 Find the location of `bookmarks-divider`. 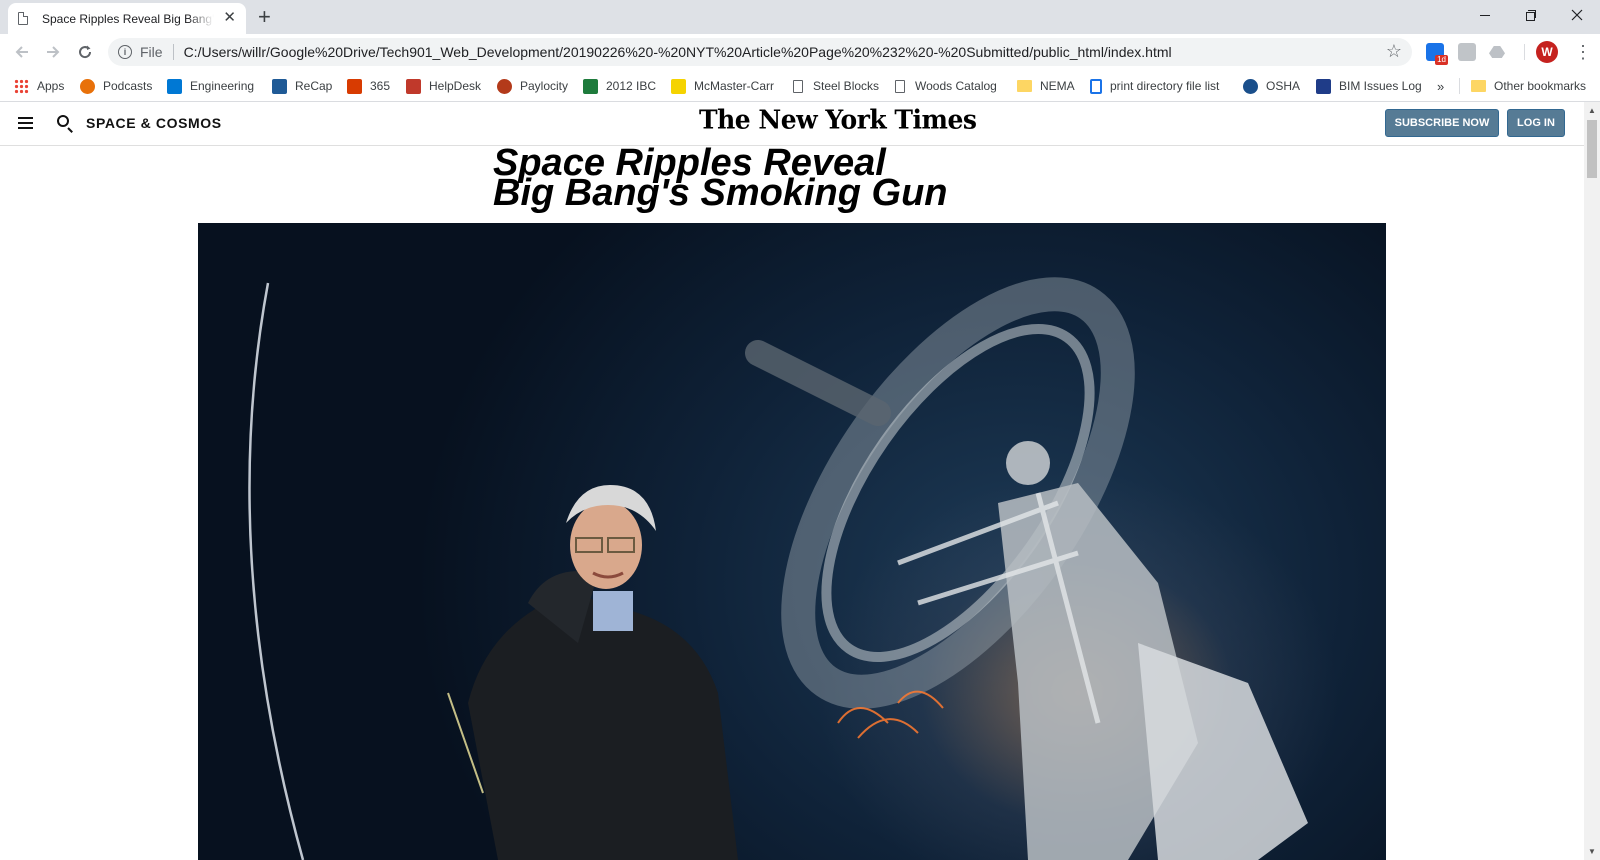

bookmarks-divider is located at coordinates (1459, 86).